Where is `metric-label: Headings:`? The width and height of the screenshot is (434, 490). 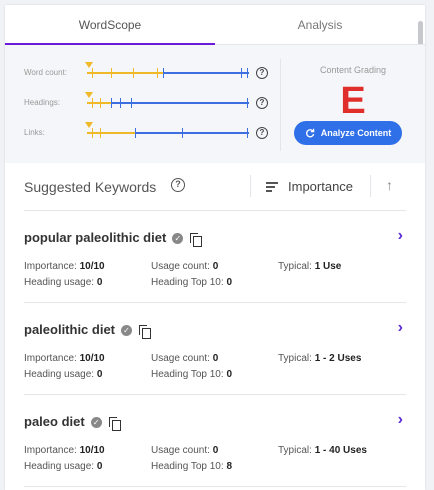
metric-label: Headings: is located at coordinates (42, 102).